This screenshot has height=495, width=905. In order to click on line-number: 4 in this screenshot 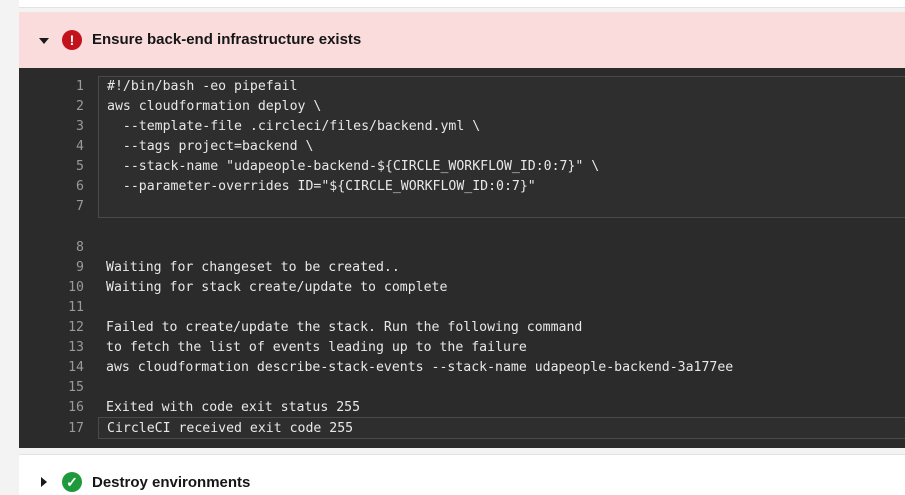, I will do `click(80, 146)`.